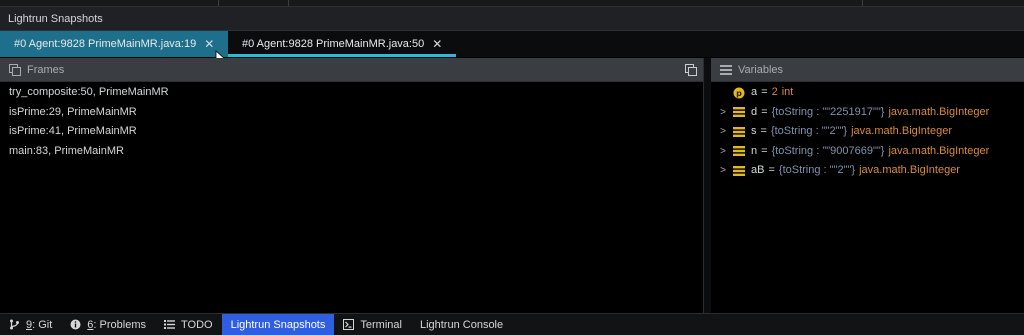  Describe the element at coordinates (42, 324) in the screenshot. I see `git-label: : Git` at that location.